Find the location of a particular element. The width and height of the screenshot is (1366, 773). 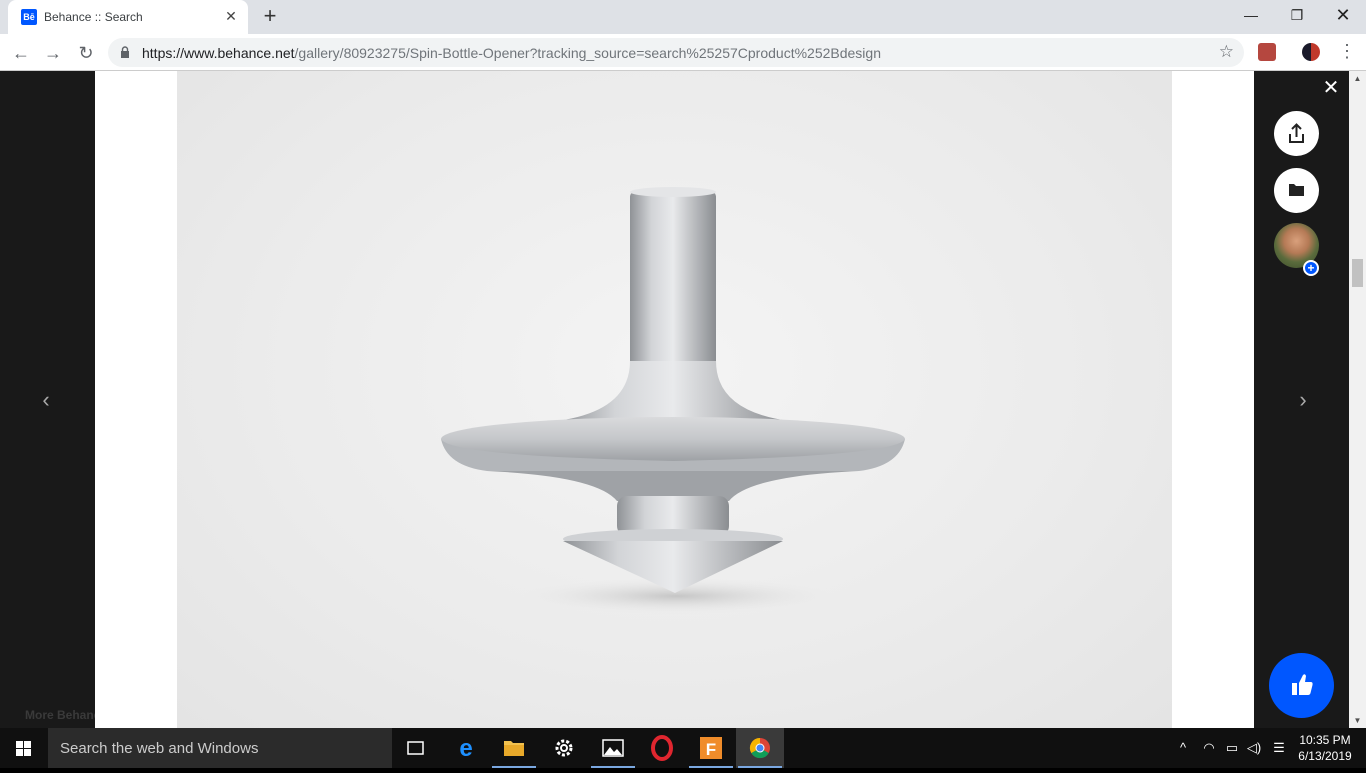

chrome-taskbar-button is located at coordinates (760, 748).